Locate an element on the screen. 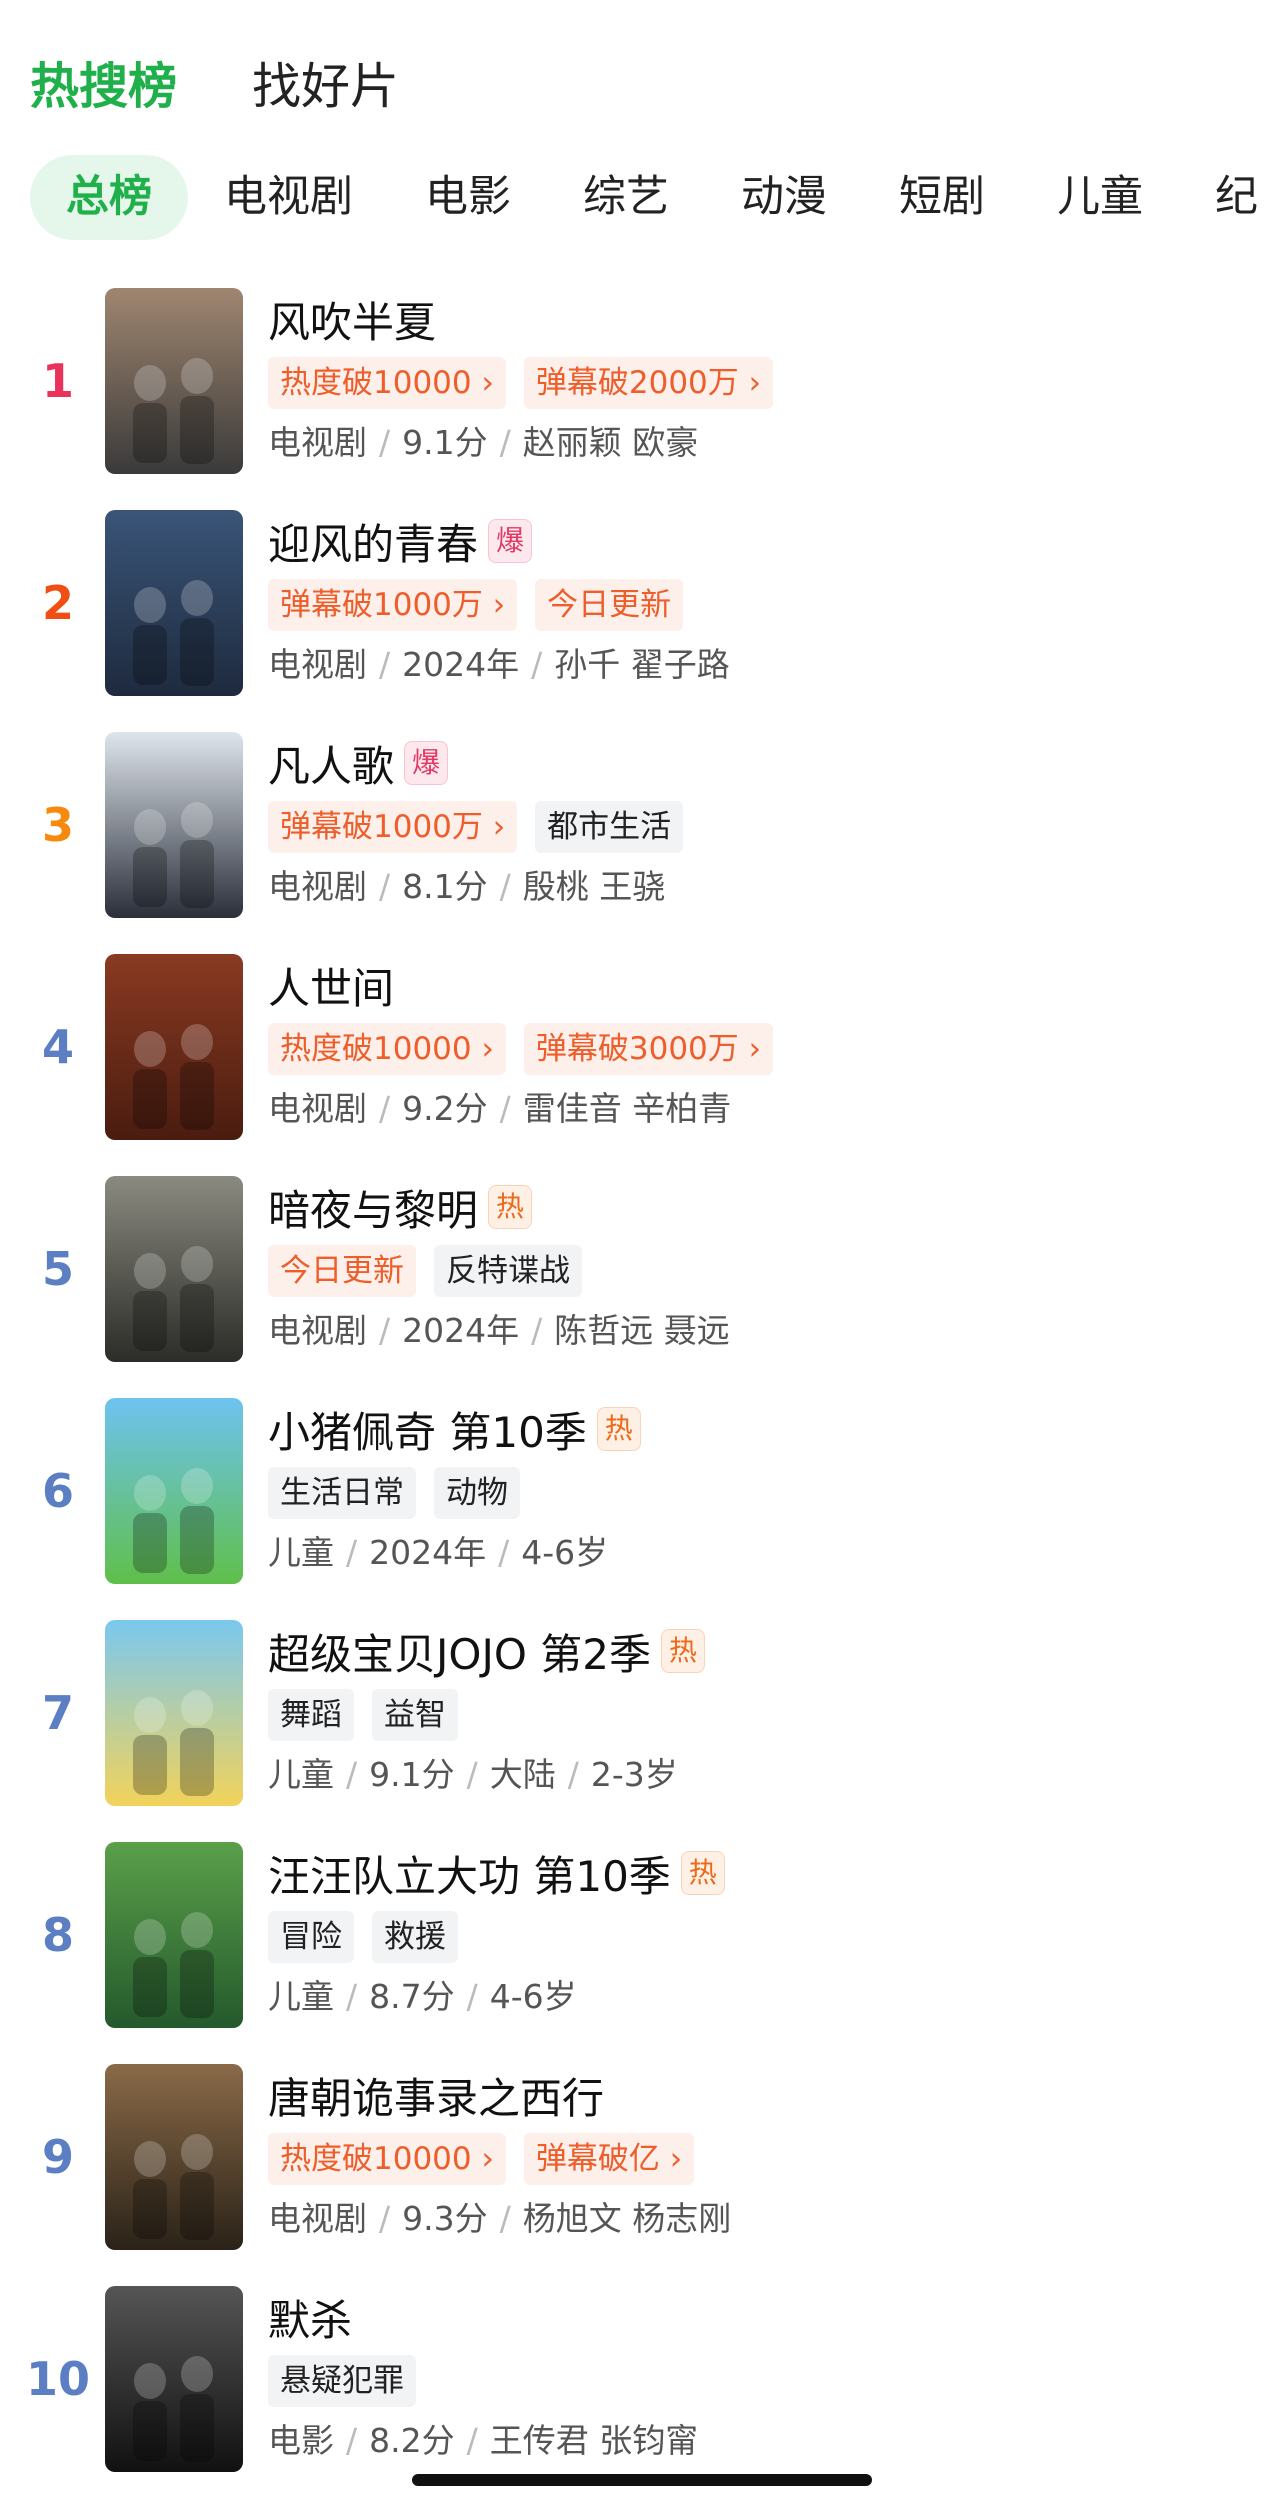 This screenshot has width=1284, height=2509. category-tab-documentary: 纪 is located at coordinates (1231, 197).